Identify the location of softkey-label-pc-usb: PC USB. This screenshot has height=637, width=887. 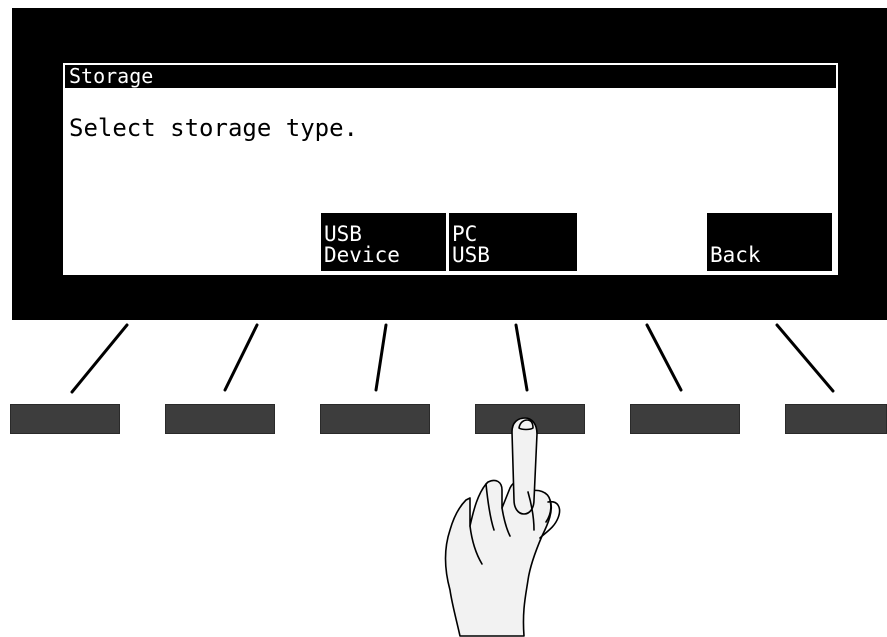
(513, 242).